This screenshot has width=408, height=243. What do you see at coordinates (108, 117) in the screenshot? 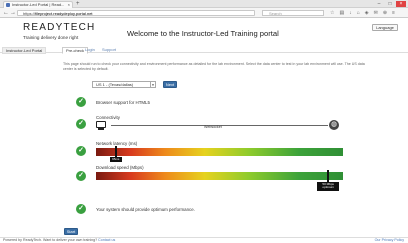
I see `connectivity-label: Connectivity` at bounding box center [108, 117].